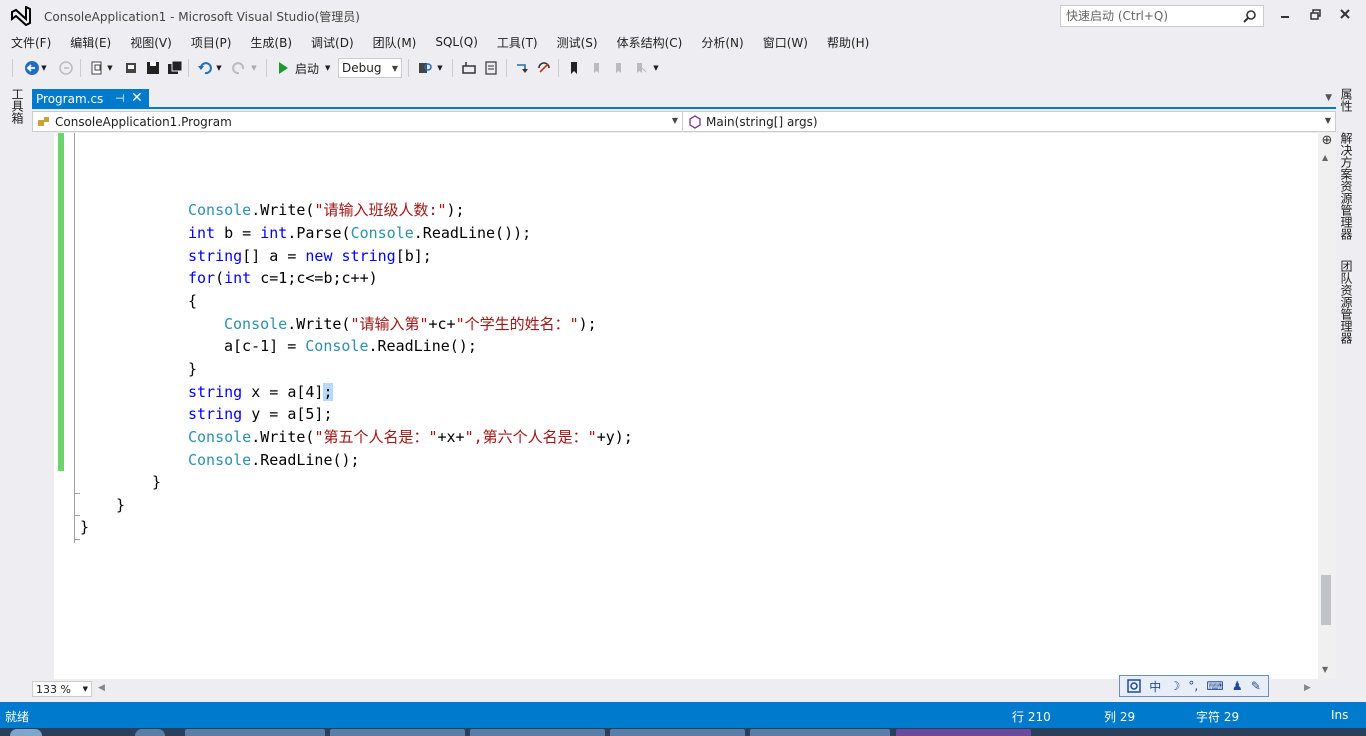  Describe the element at coordinates (1327, 141) in the screenshot. I see `split-window-icon: ⊕` at that location.